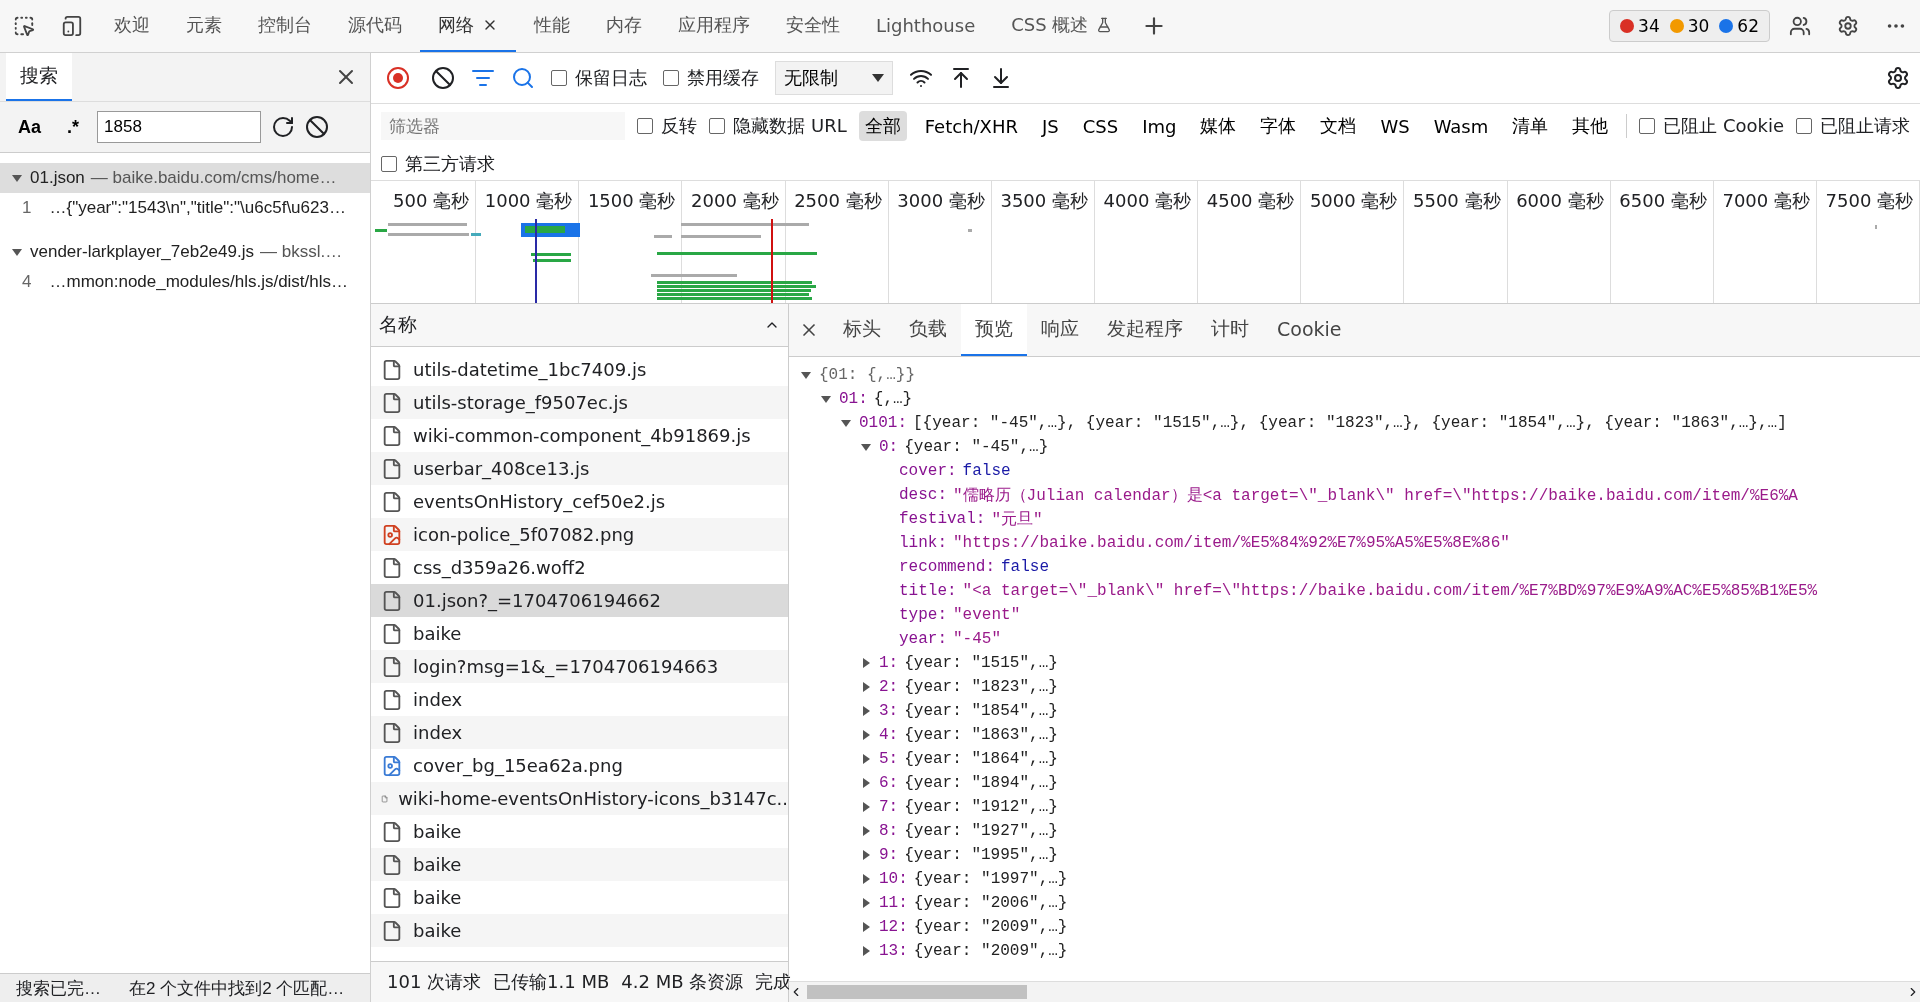 Image resolution: width=1920 pixels, height=1002 pixels. What do you see at coordinates (1395, 126) in the screenshot?
I see `type-filter: WS` at bounding box center [1395, 126].